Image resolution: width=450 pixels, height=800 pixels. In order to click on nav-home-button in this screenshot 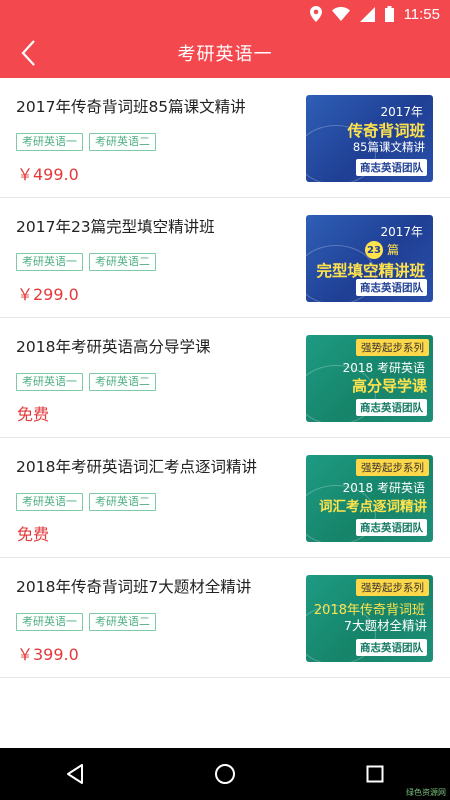, I will do `click(225, 774)`.